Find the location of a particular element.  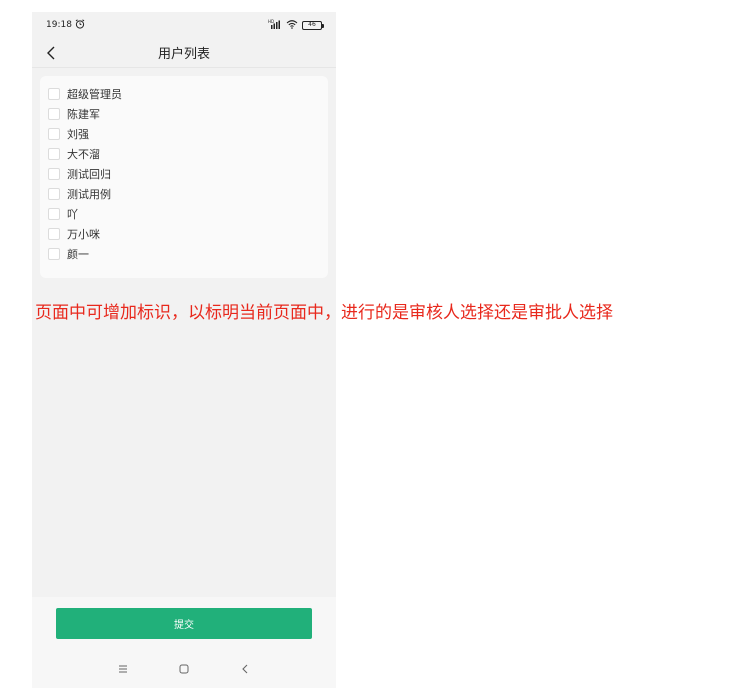

status-time: 19:18 is located at coordinates (59, 25).